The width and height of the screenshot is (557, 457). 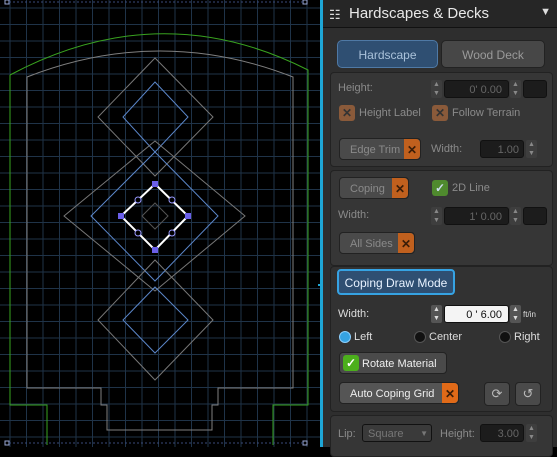 I want to click on coping-draw-mode-button: Coping Draw Mode, so click(x=396, y=282).